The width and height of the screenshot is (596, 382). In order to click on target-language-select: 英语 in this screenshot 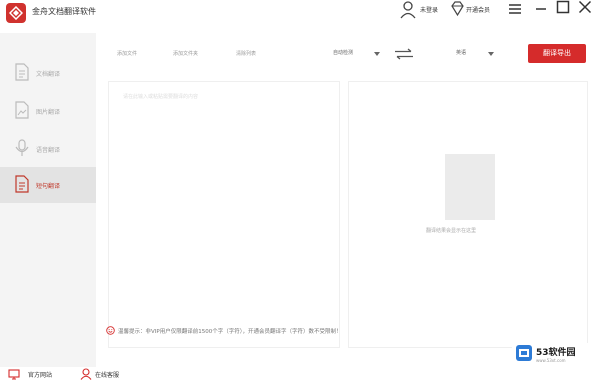, I will do `click(461, 52)`.